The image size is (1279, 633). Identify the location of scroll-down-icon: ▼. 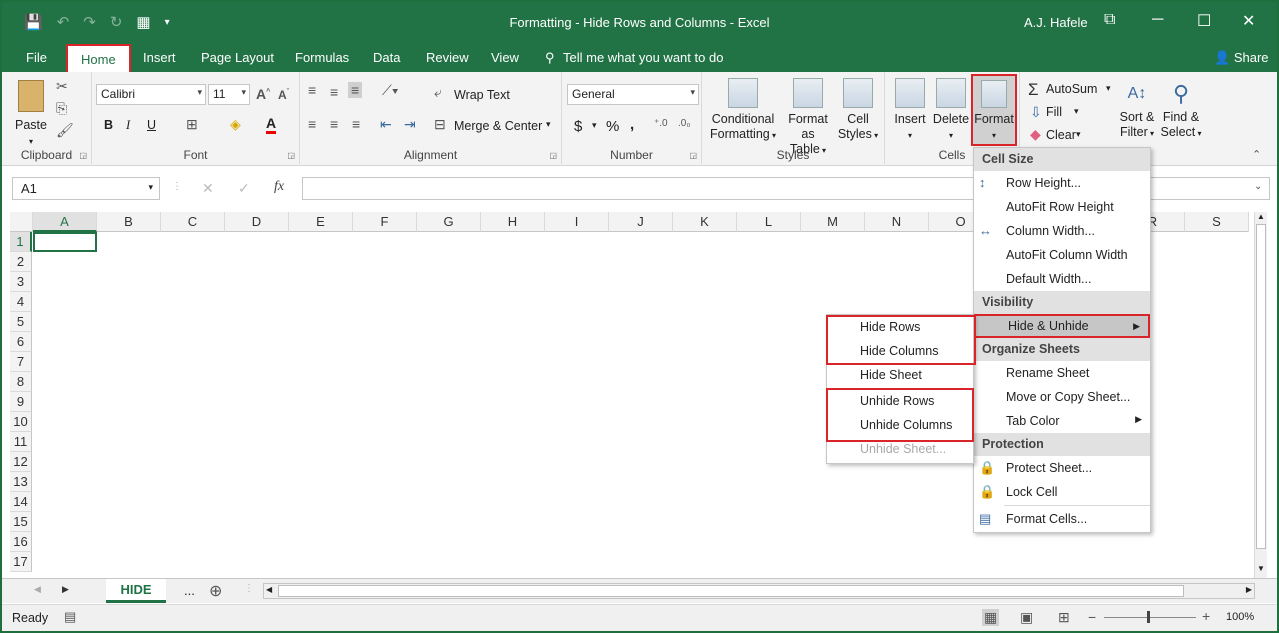
(1261, 568).